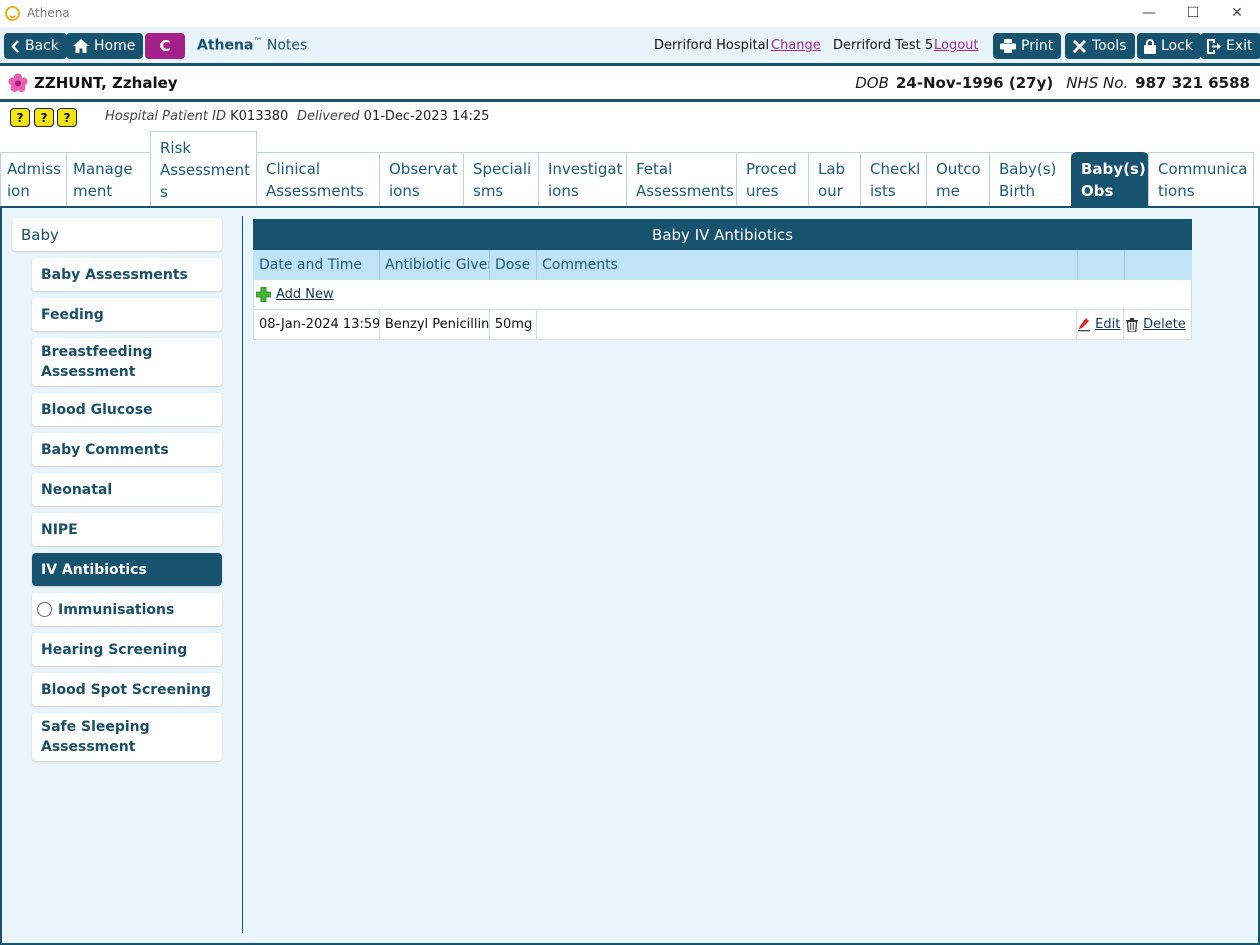  I want to click on alert-question-icon: ?, so click(67, 117).